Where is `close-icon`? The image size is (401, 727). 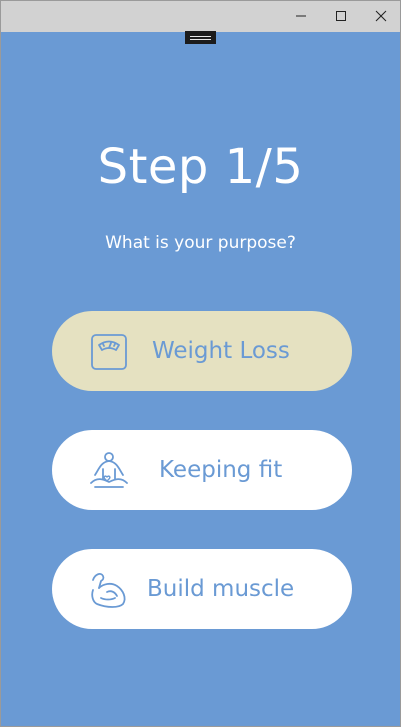
close-icon is located at coordinates (381, 16).